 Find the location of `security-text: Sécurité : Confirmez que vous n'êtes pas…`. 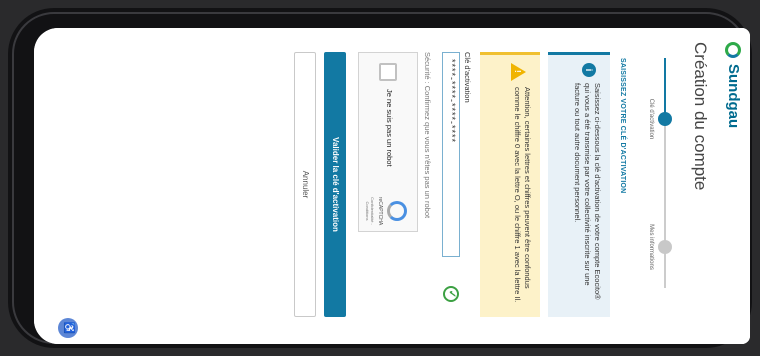

security-text: Sécurité : Confirmez que vous n'êtes pas… is located at coordinates (427, 135).